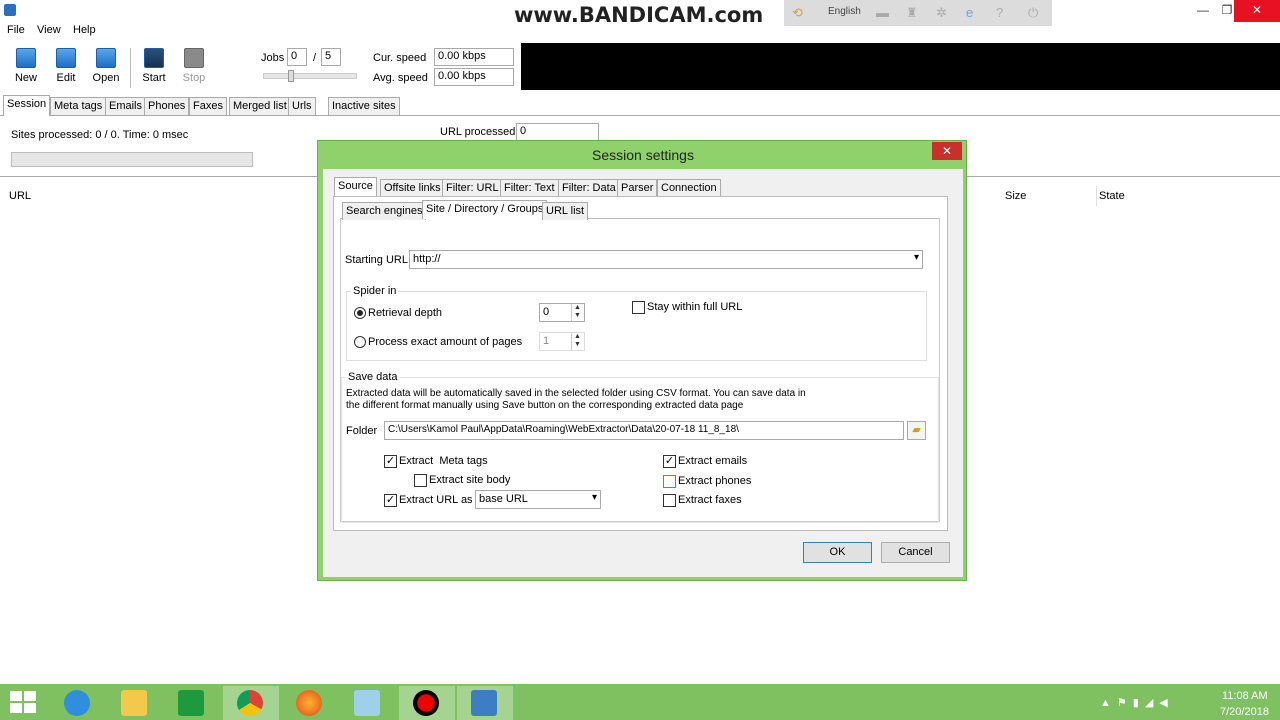 Image resolution: width=1280 pixels, height=720 pixels. Describe the element at coordinates (154, 68) in the screenshot. I see `start-button: Start` at that location.